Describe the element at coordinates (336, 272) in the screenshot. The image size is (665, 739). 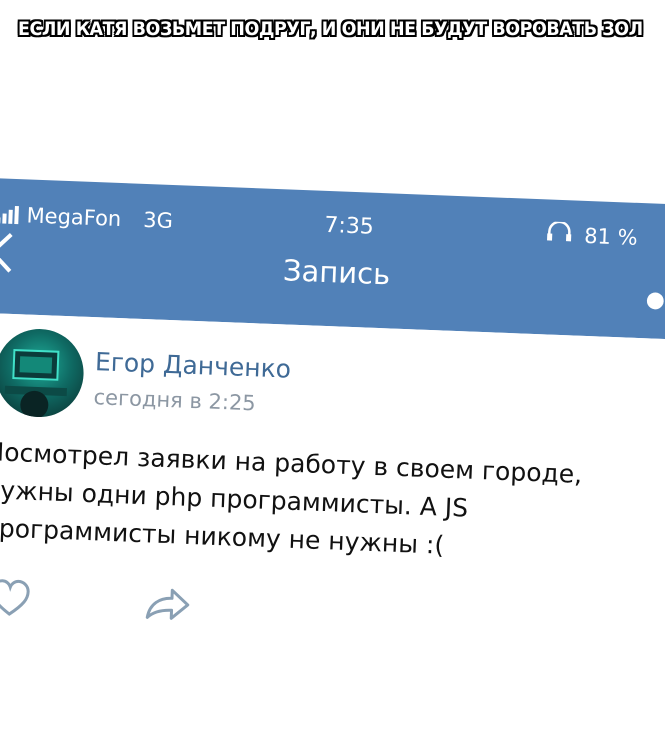
I see `page-title: Запись` at that location.